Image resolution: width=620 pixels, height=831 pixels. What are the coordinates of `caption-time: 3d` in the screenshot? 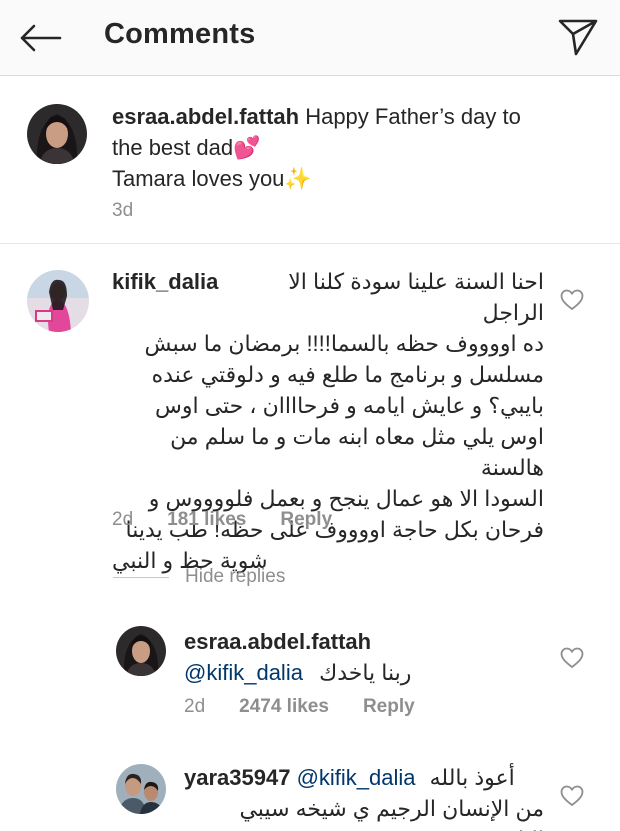 It's located at (123, 210).